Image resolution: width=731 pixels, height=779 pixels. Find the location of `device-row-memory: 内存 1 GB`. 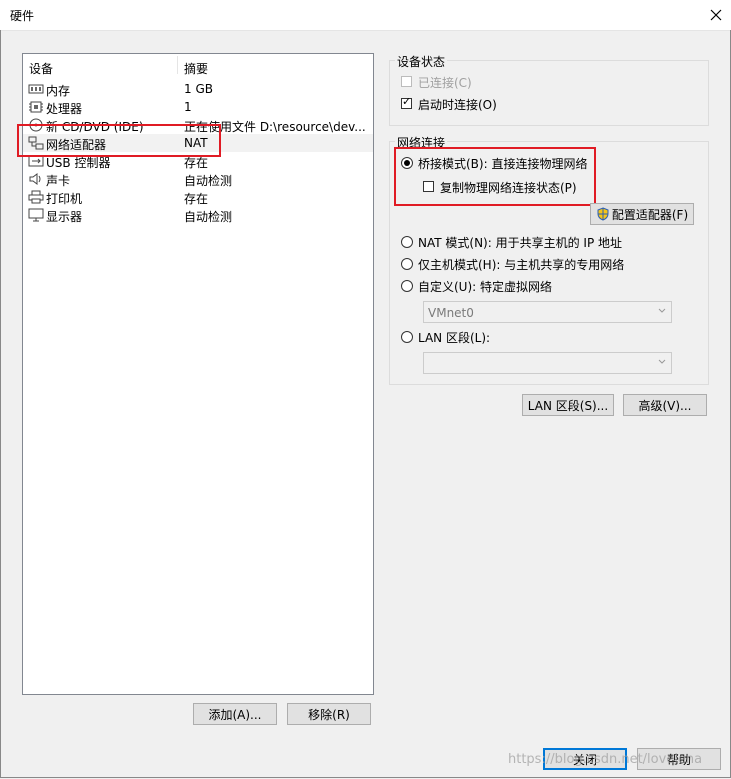

device-row-memory: 内存 1 GB is located at coordinates (198, 89).